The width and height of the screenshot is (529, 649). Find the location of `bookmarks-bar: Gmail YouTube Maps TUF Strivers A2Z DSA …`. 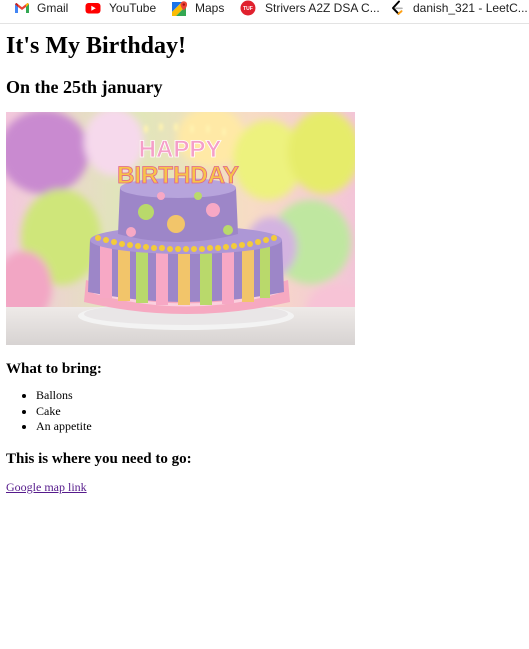

bookmarks-bar: Gmail YouTube Maps TUF Strivers A2Z DSA … is located at coordinates (264, 12).